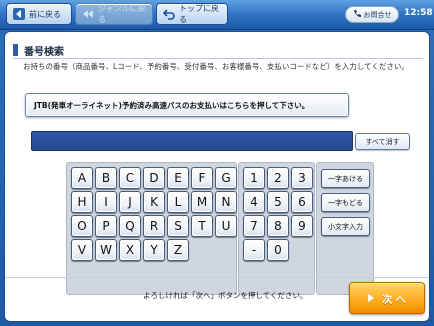 Image resolution: width=434 pixels, height=326 pixels. Describe the element at coordinates (178, 202) in the screenshot. I see `key-l: L` at that location.